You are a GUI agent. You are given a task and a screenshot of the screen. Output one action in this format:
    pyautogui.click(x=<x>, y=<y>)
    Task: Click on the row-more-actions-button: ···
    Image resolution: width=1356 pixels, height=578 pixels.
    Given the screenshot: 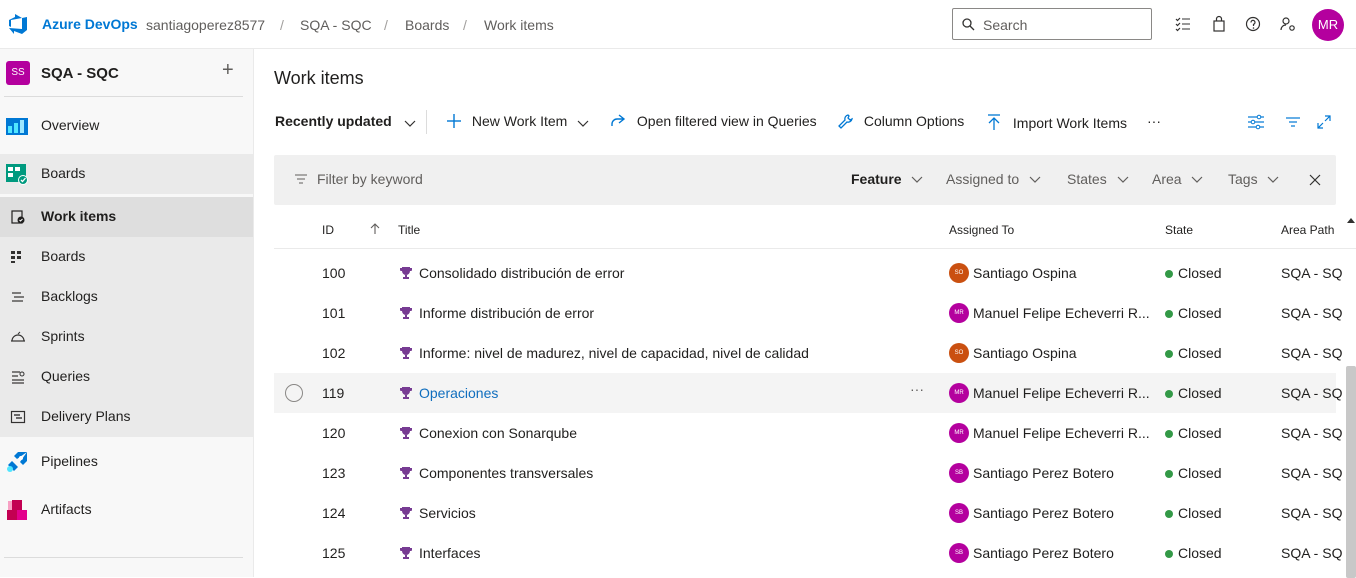 What is the action you would take?
    pyautogui.click(x=917, y=389)
    